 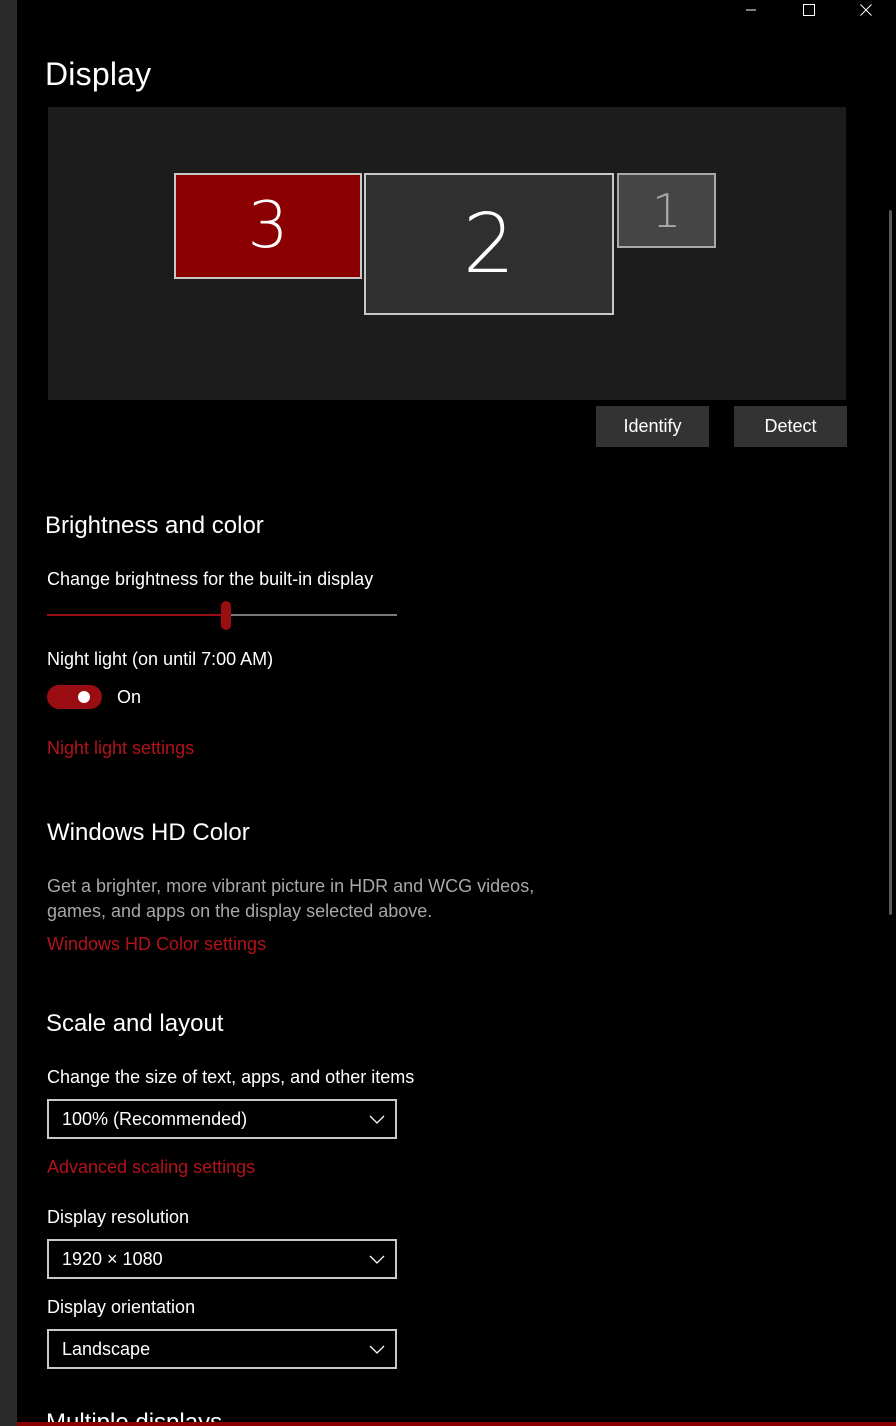 I want to click on resolution-label: Display resolution, so click(x=118, y=1217).